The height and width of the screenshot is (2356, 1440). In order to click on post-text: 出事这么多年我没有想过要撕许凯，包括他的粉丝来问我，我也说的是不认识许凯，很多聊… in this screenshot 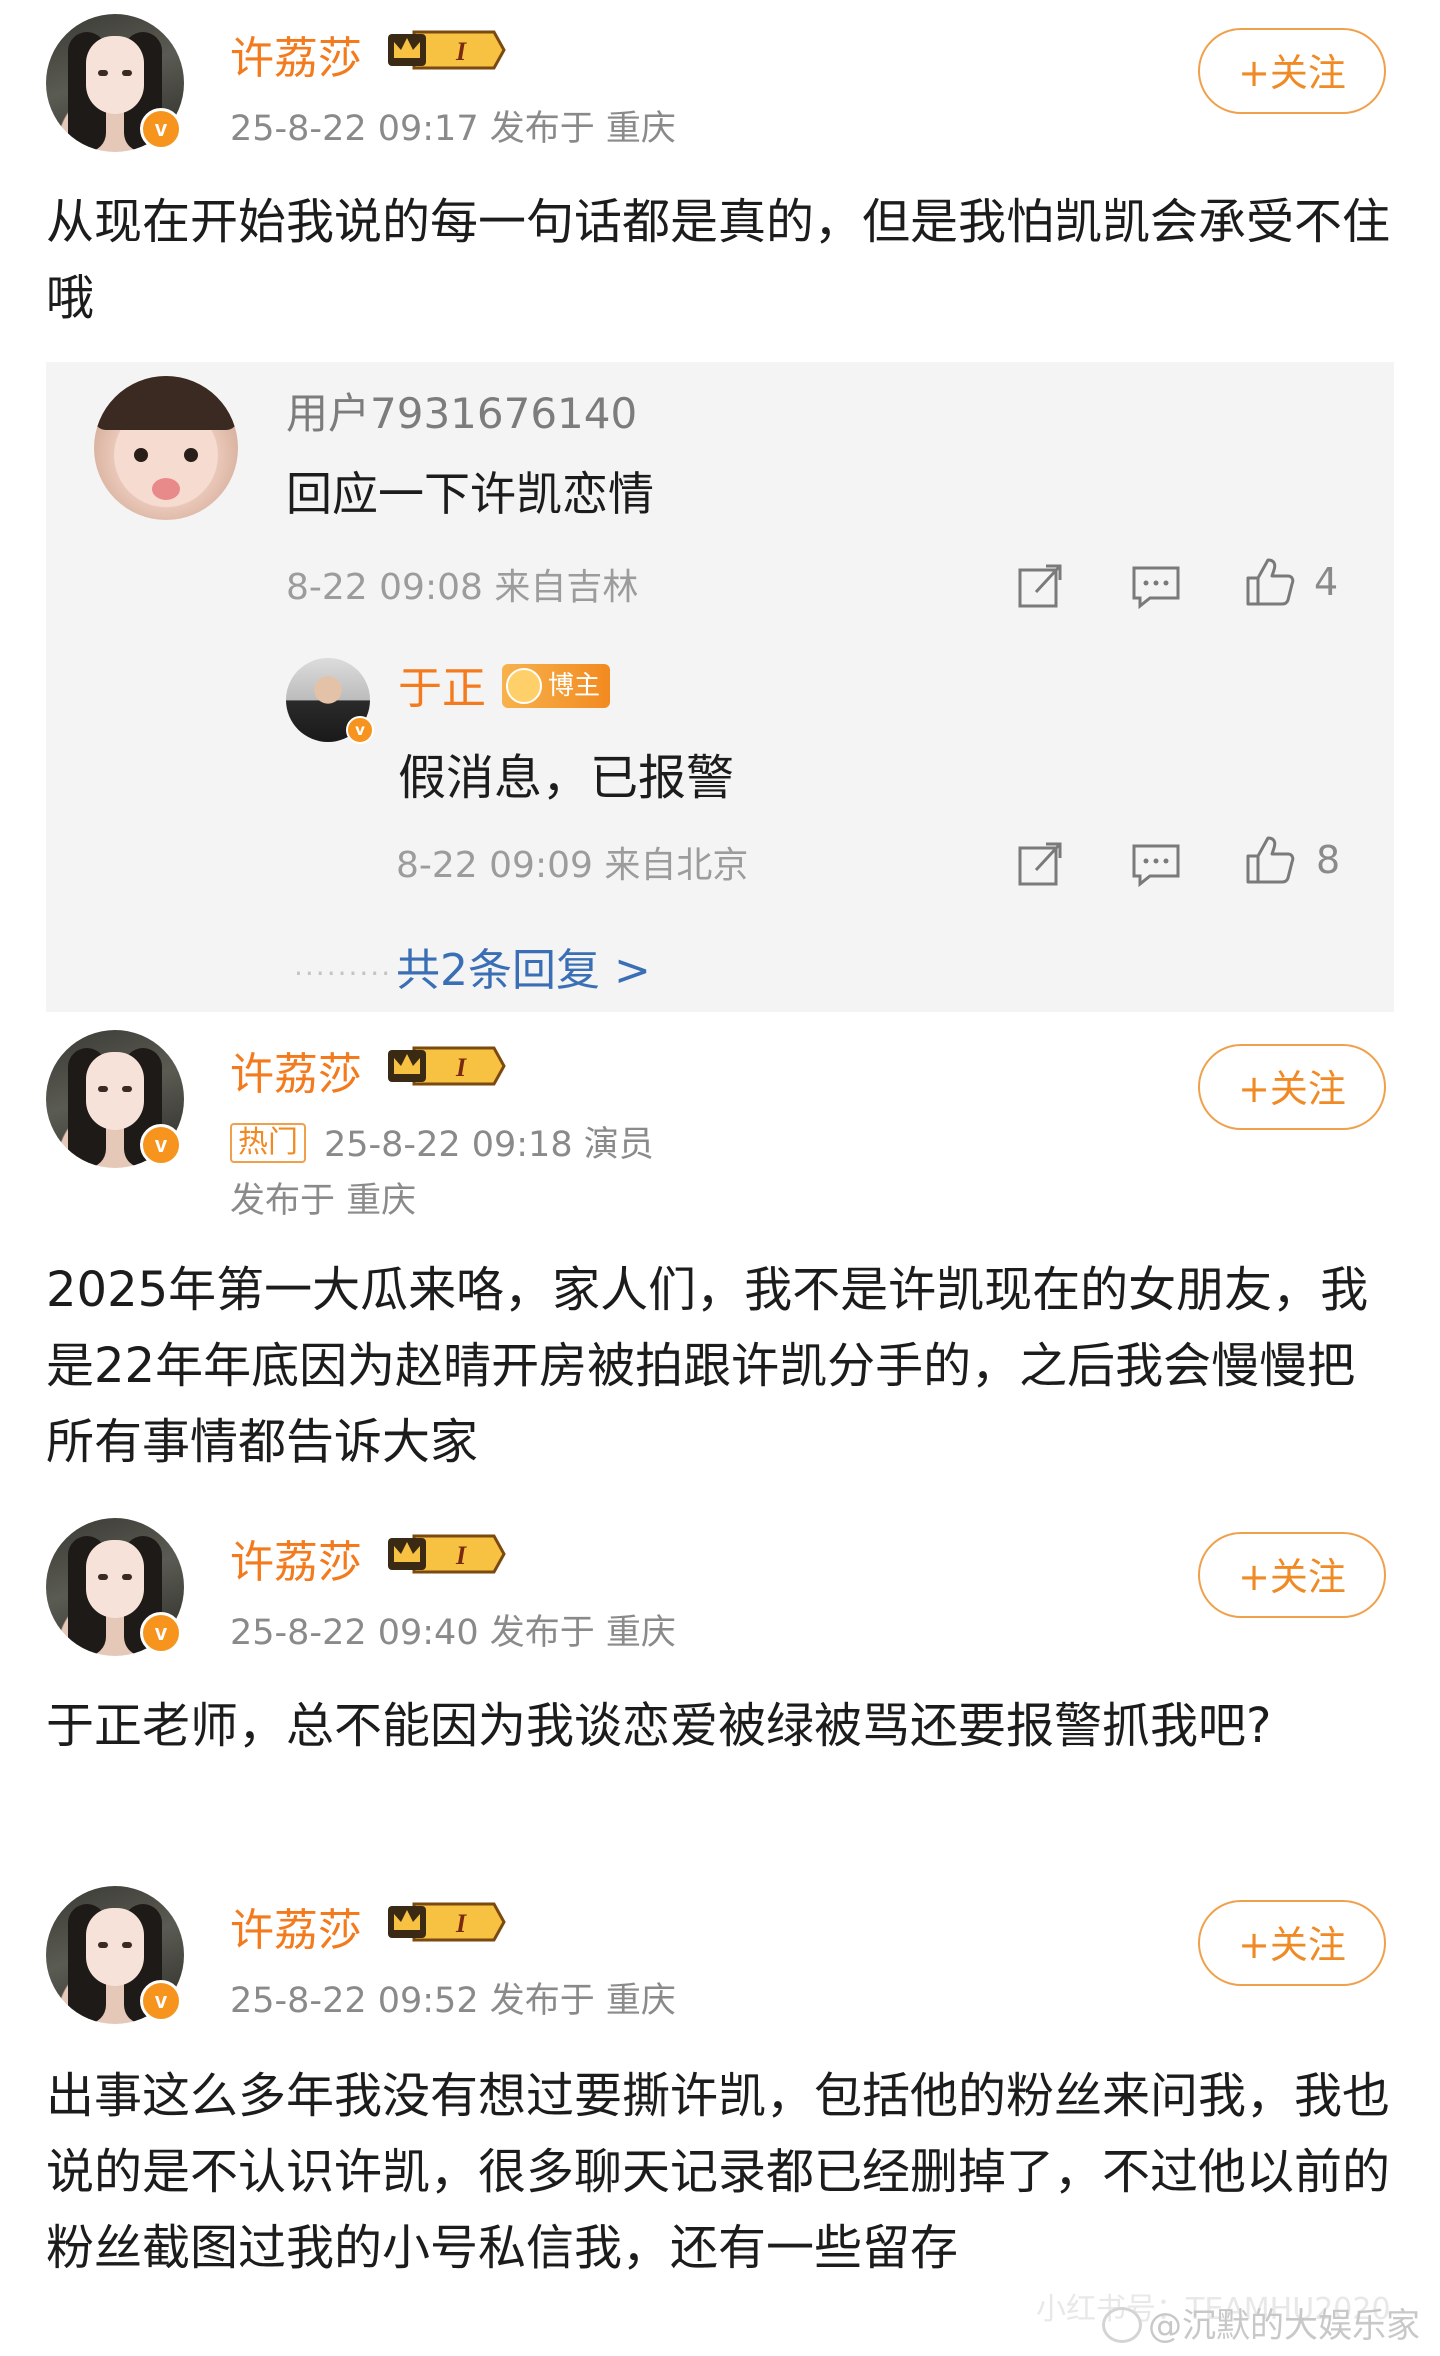, I will do `click(718, 2172)`.